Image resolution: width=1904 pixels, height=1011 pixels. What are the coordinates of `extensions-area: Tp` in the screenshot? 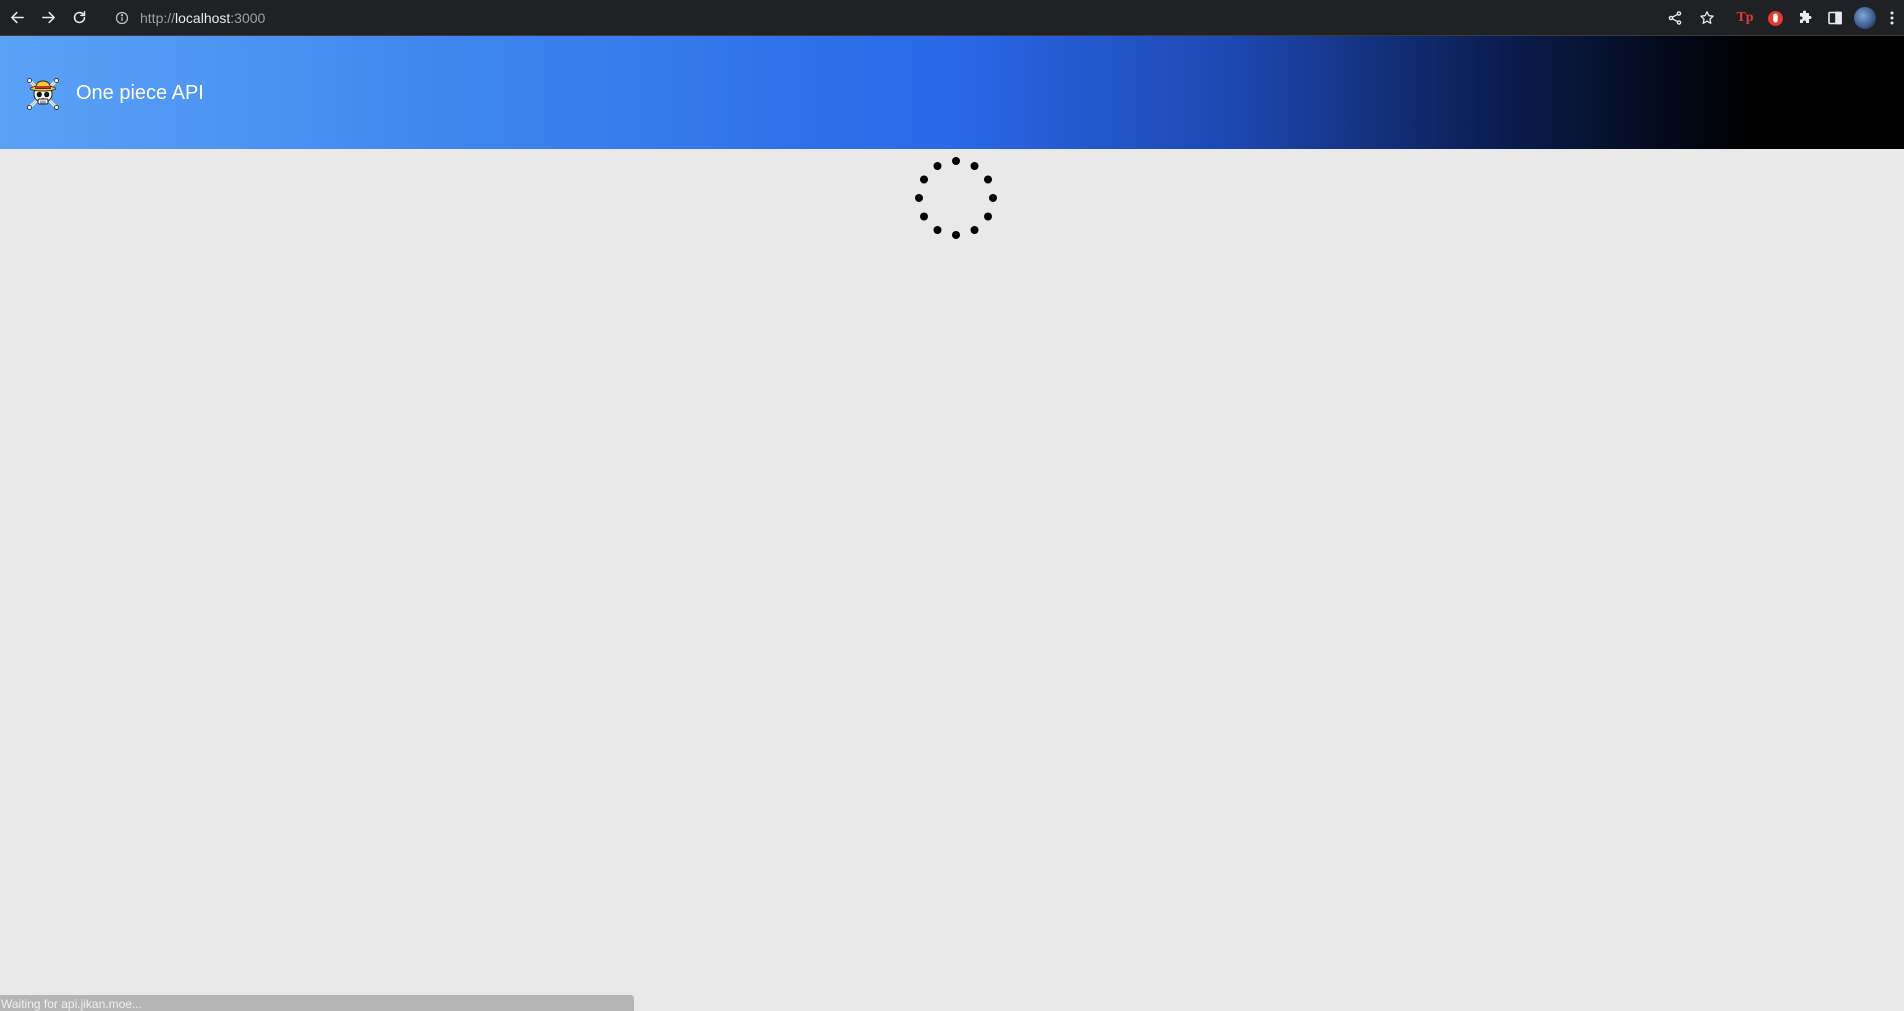 It's located at (1818, 18).